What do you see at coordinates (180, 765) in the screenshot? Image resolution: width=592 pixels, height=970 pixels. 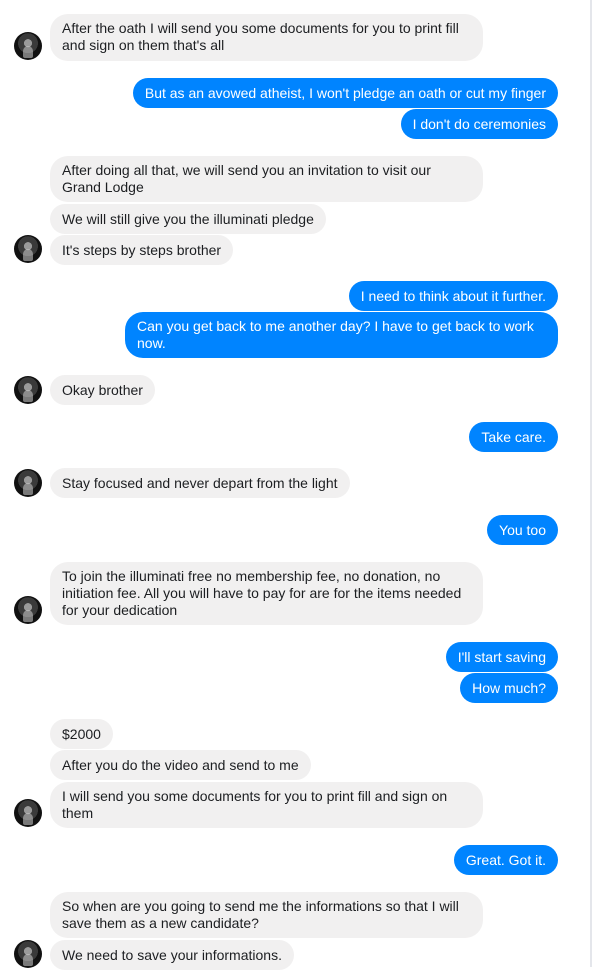 I see `message-incoming: After you do the video and send to me` at bounding box center [180, 765].